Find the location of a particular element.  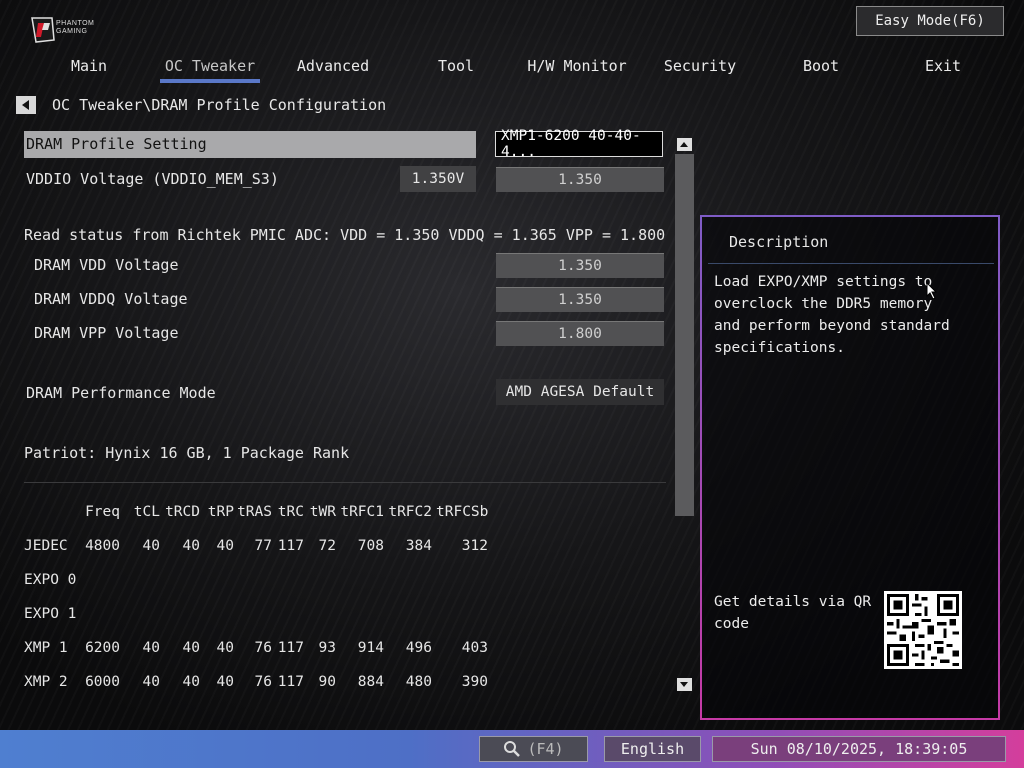

col-header-trcd: tRCD is located at coordinates (182, 512).